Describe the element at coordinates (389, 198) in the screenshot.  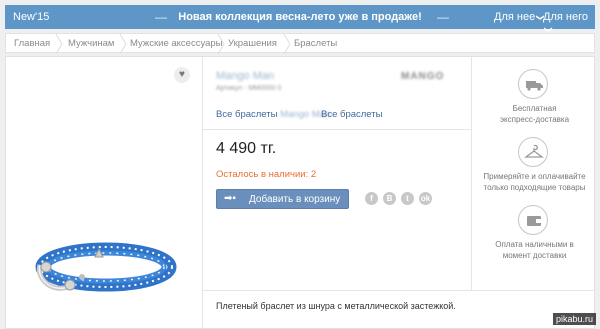
I see `vk-icon: B` at that location.